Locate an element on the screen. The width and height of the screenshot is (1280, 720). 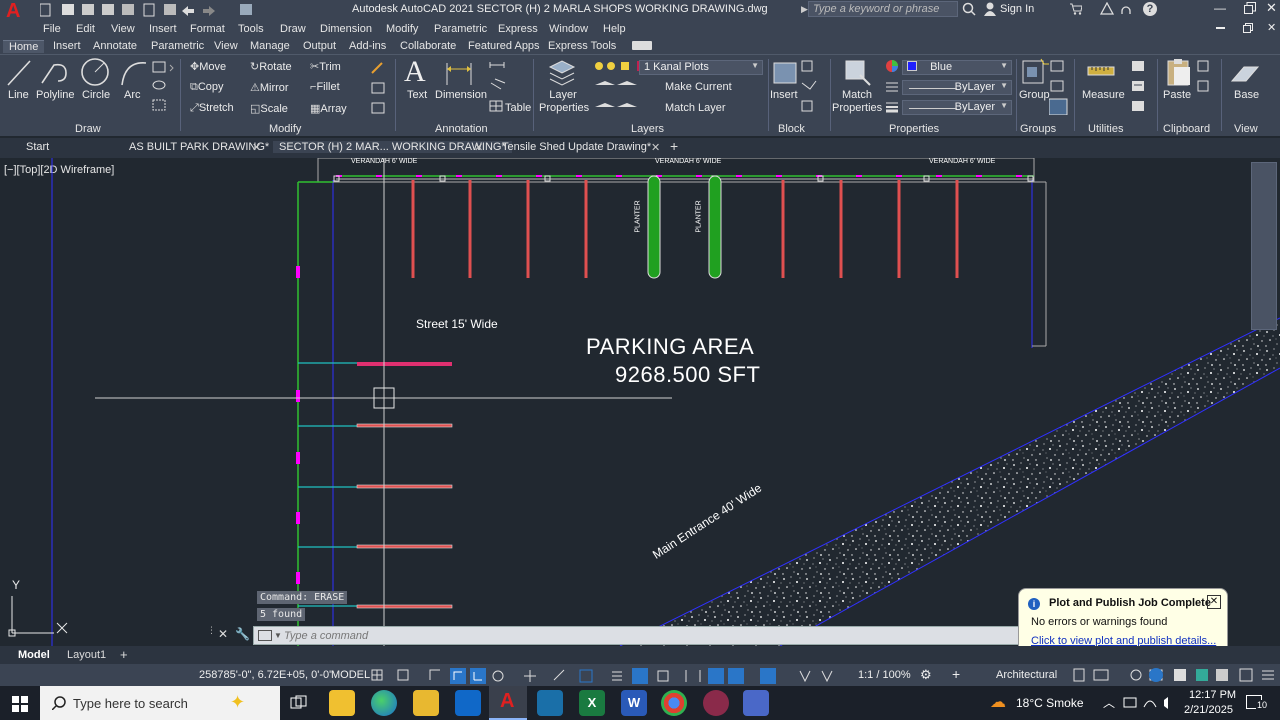
edge-app-icon is located at coordinates (384, 703).